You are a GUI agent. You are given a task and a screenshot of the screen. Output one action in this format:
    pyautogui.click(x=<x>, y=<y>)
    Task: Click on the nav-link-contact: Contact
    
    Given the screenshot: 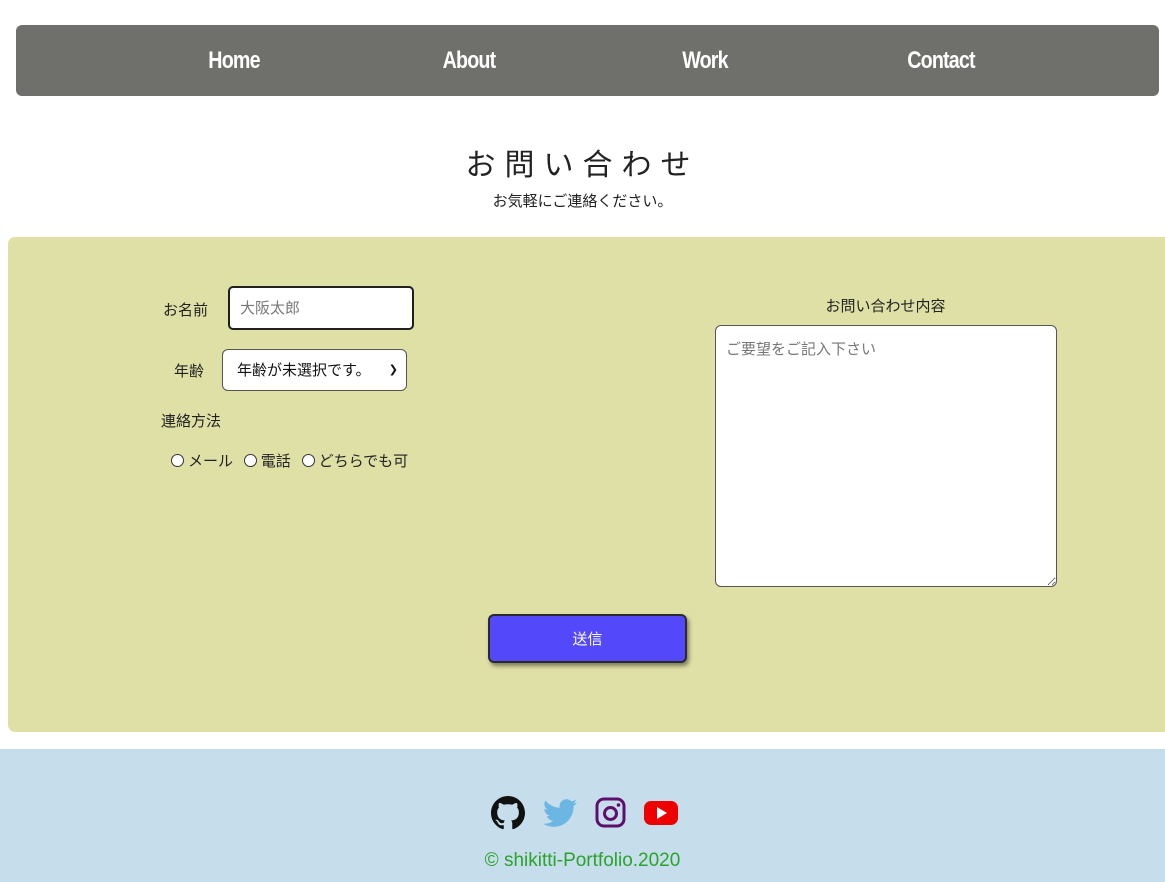 What is the action you would take?
    pyautogui.click(x=941, y=60)
    